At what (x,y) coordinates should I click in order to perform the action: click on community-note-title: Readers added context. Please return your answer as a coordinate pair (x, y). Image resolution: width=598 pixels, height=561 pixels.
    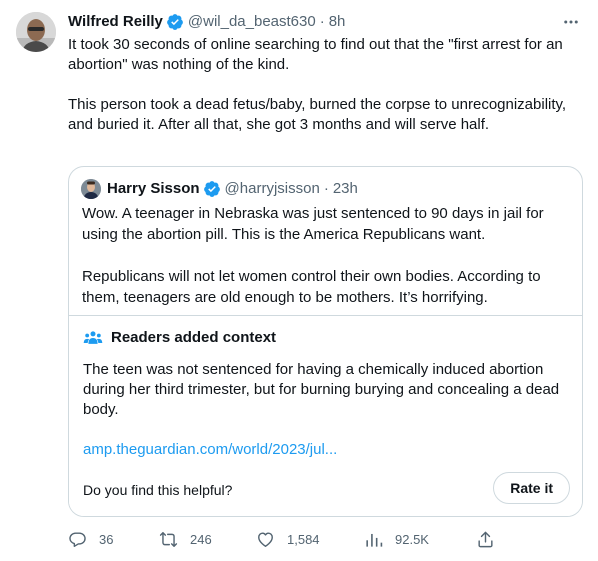
    Looking at the image, I should click on (179, 338).